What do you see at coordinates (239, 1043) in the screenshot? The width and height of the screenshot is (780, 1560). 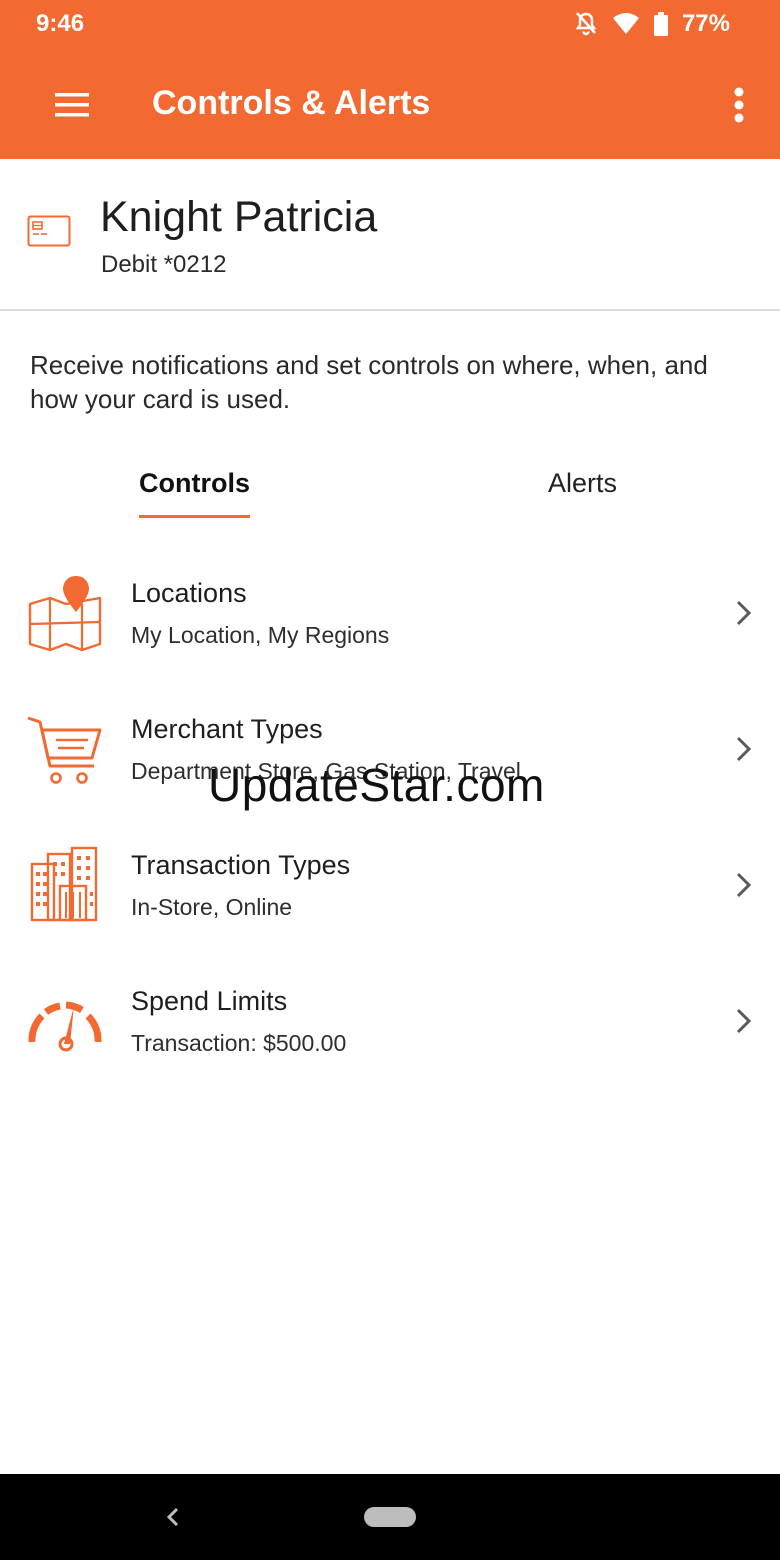 I see `list-item-subtitle: Transaction: $500.00` at bounding box center [239, 1043].